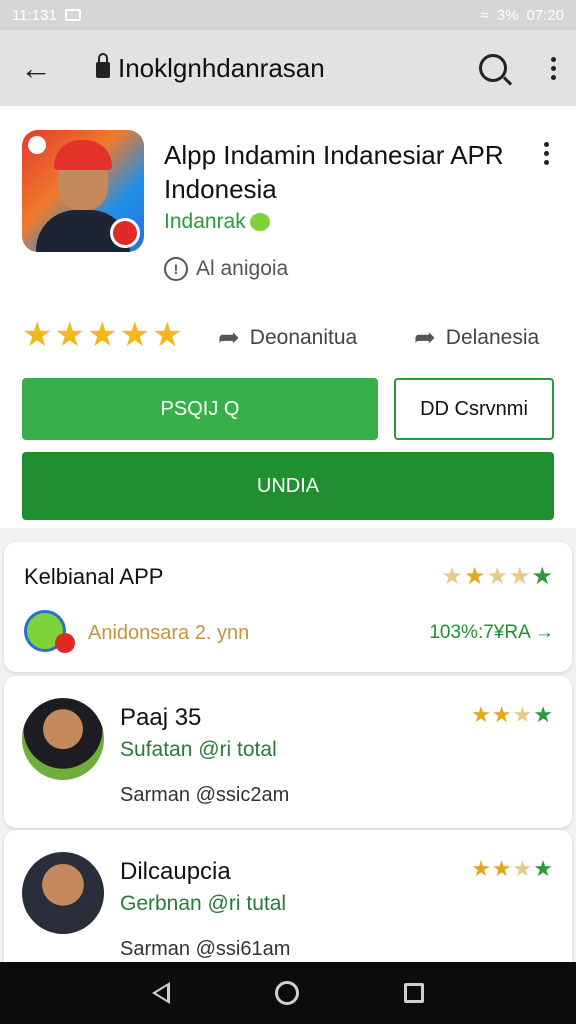 The image size is (576, 1024). What do you see at coordinates (491, 633) in the screenshot?
I see `review-summary-count: 103%:7¥RA →` at bounding box center [491, 633].